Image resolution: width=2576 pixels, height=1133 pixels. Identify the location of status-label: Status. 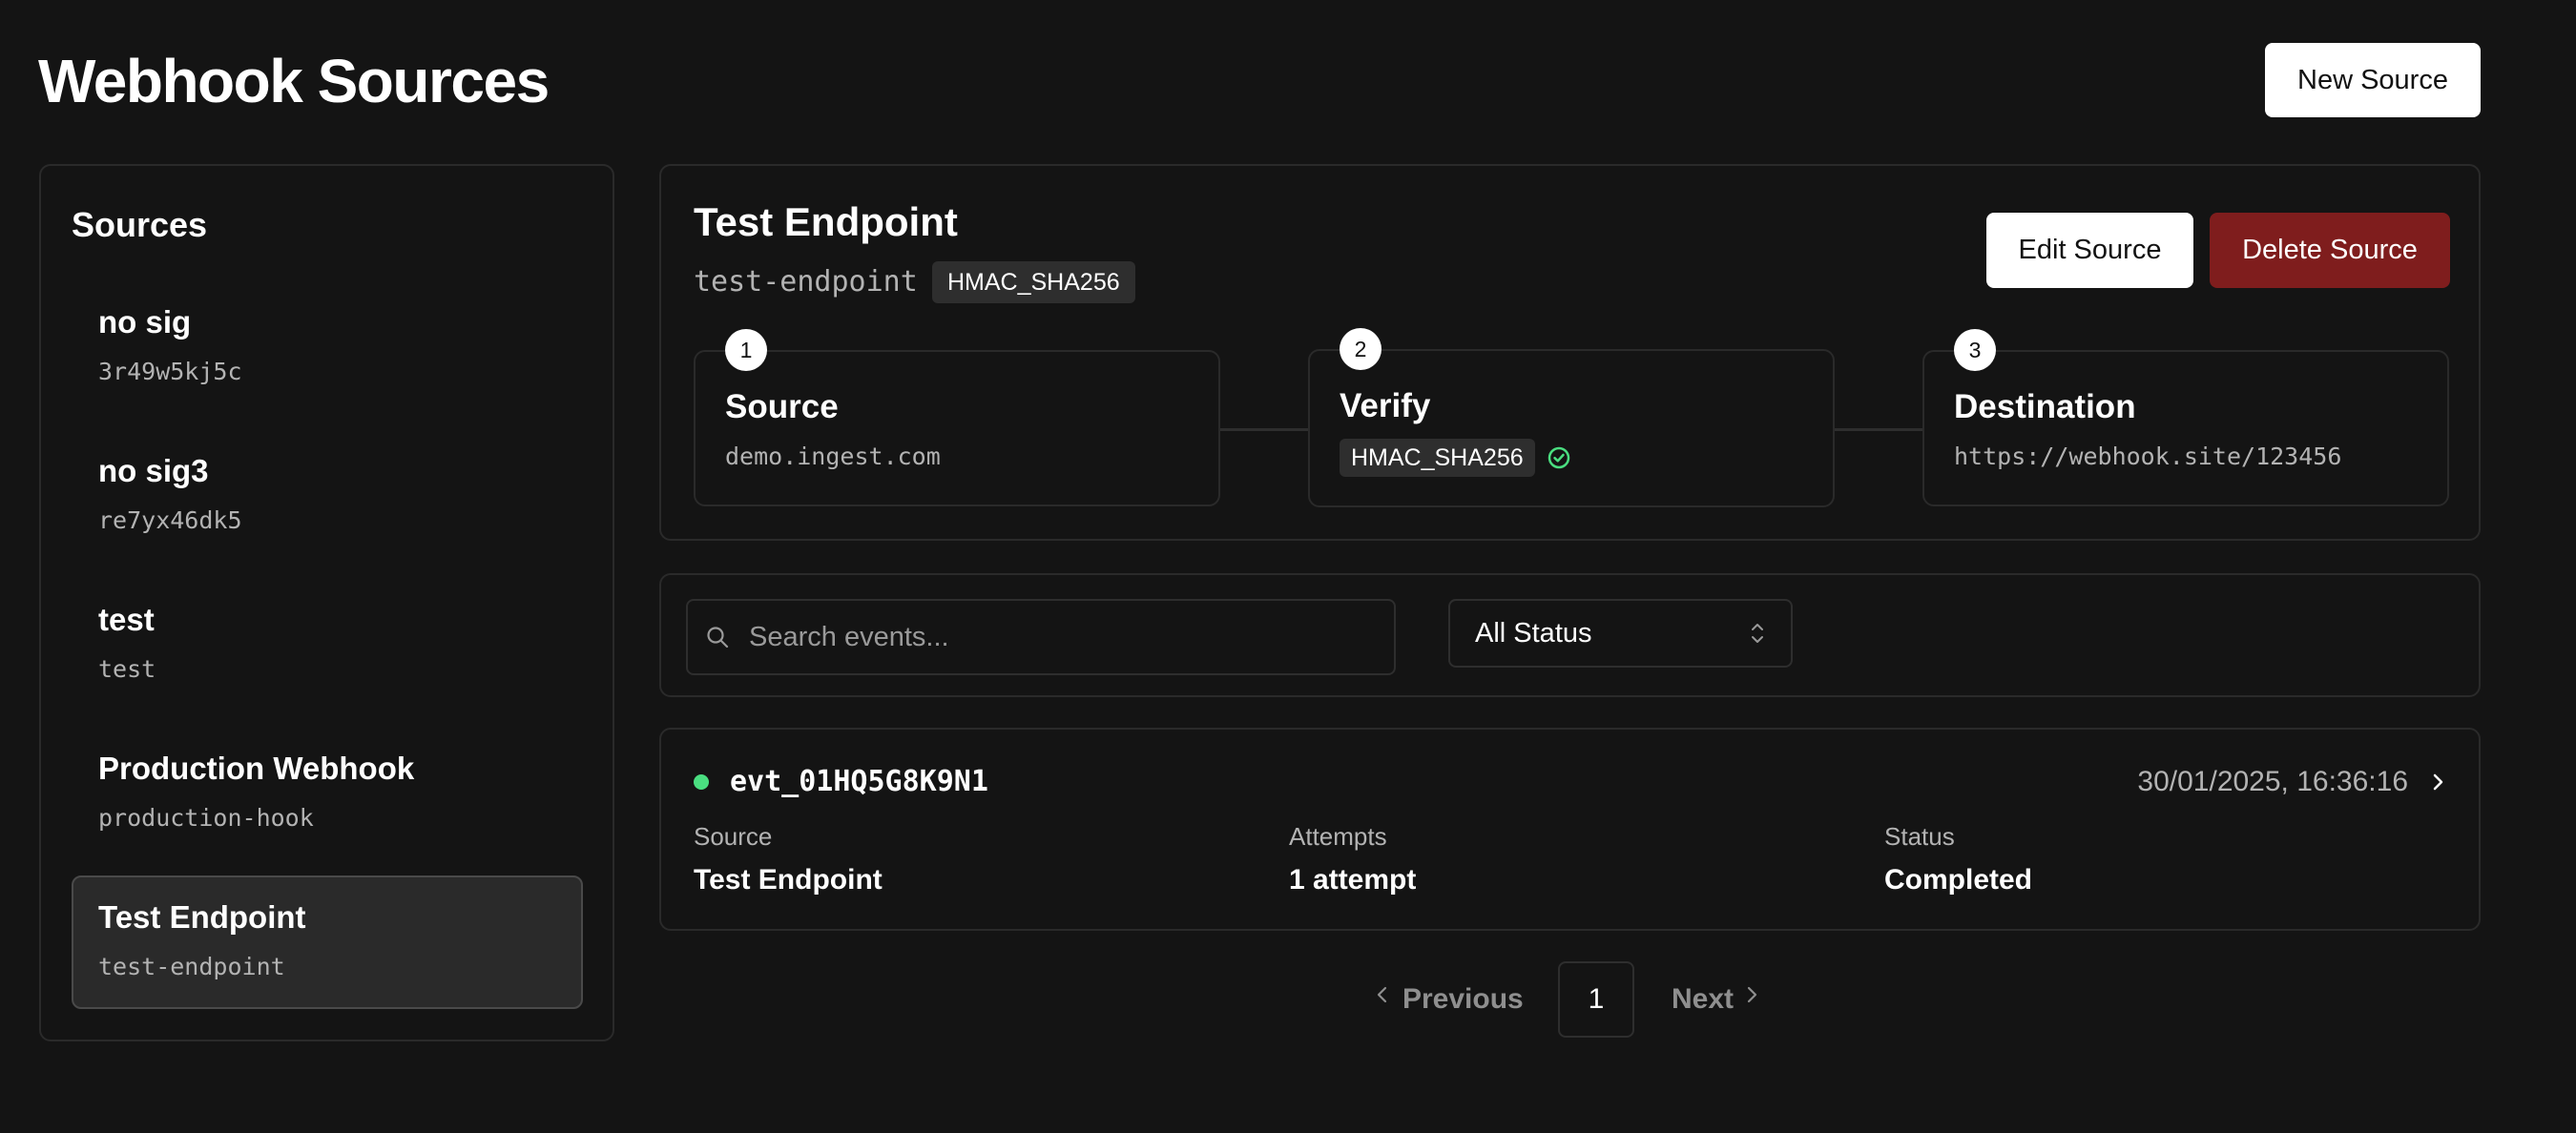
(1919, 836).